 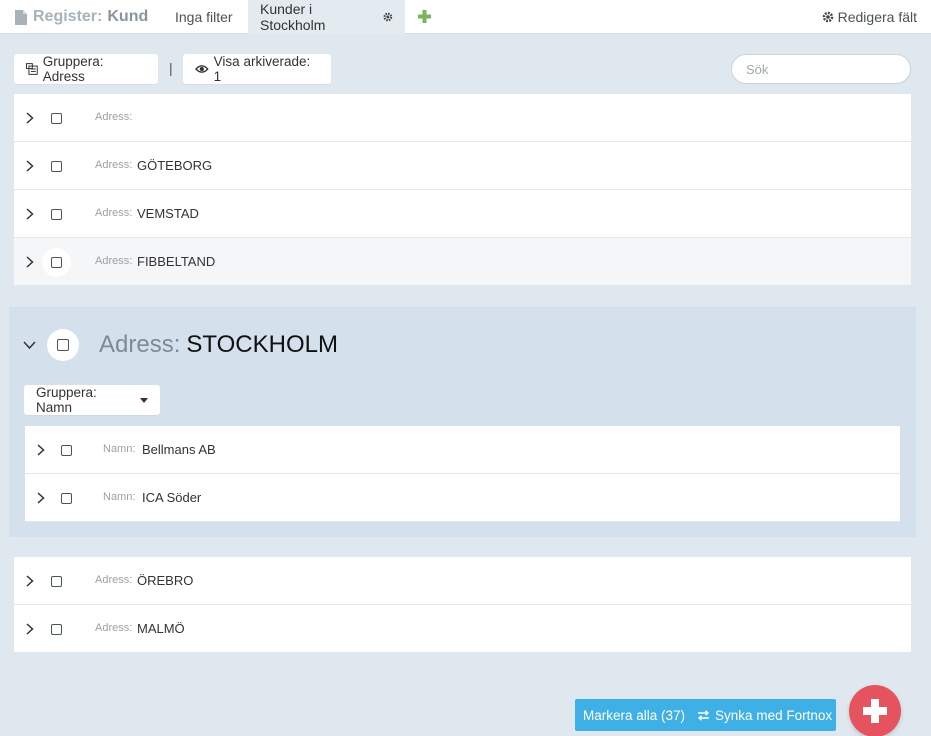 I want to click on edit-fields-label: Redigera fält, so click(x=877, y=17).